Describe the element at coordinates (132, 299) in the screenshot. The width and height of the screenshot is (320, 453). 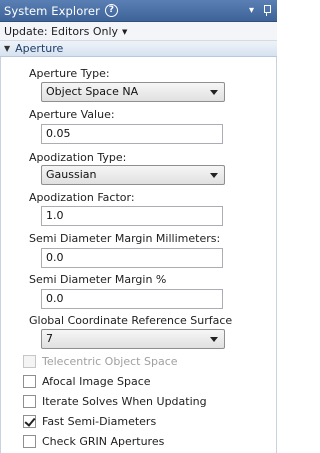
I see `semi-diameter-pct-input: 0.0` at that location.